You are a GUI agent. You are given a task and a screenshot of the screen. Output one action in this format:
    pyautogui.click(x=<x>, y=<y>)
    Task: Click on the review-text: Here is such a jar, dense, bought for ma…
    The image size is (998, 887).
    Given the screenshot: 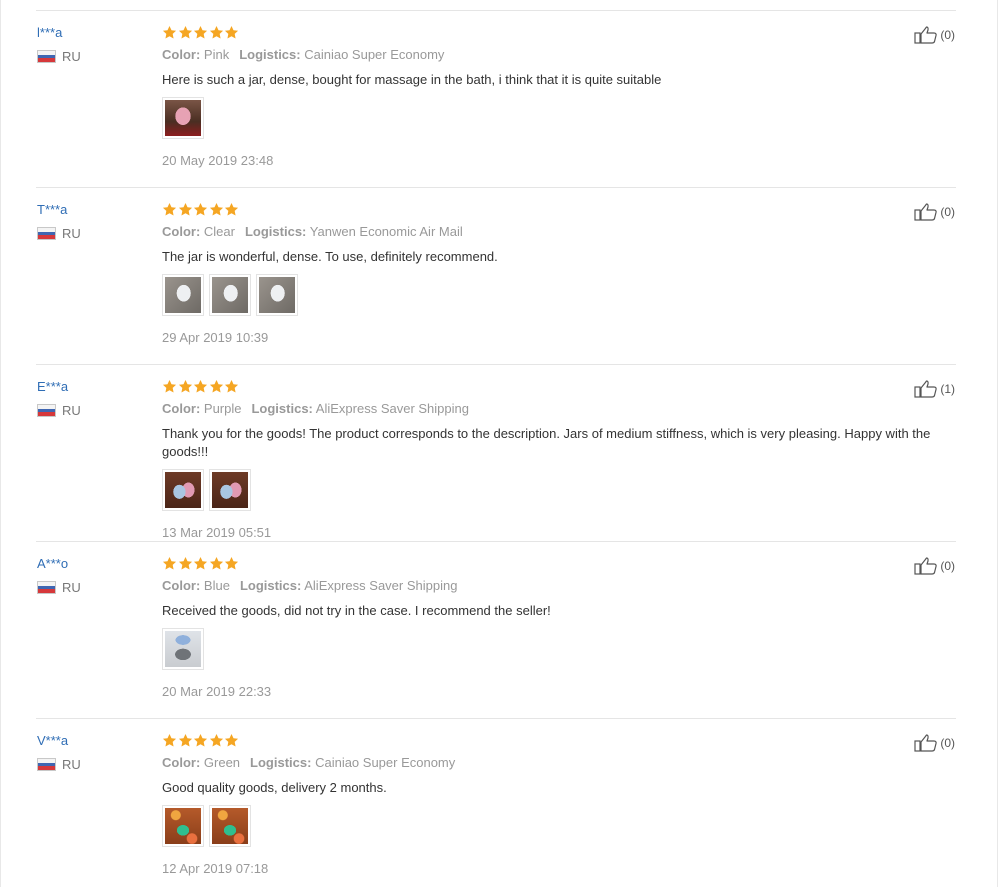 What is the action you would take?
    pyautogui.click(x=412, y=79)
    